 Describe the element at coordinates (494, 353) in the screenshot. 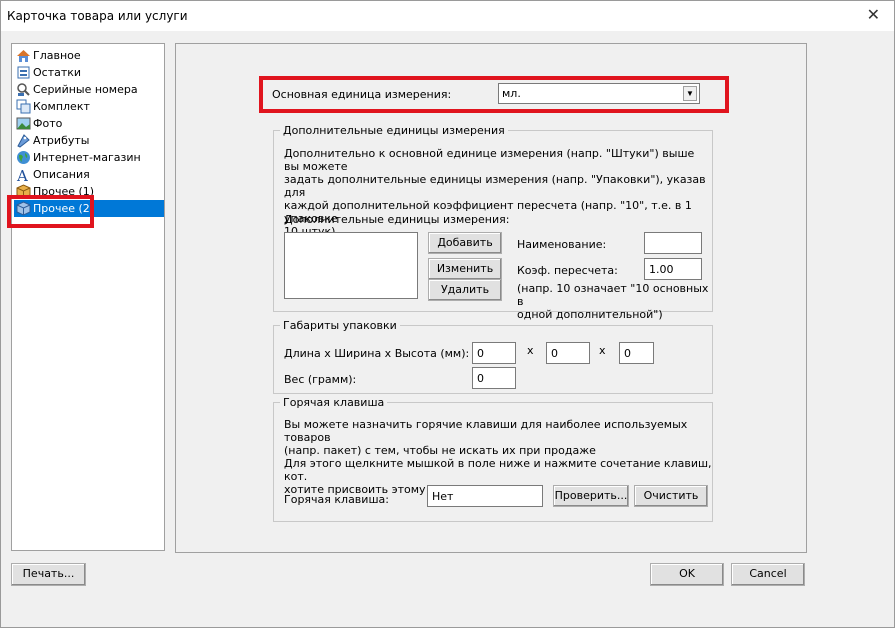

I see `length-input: 0` at that location.